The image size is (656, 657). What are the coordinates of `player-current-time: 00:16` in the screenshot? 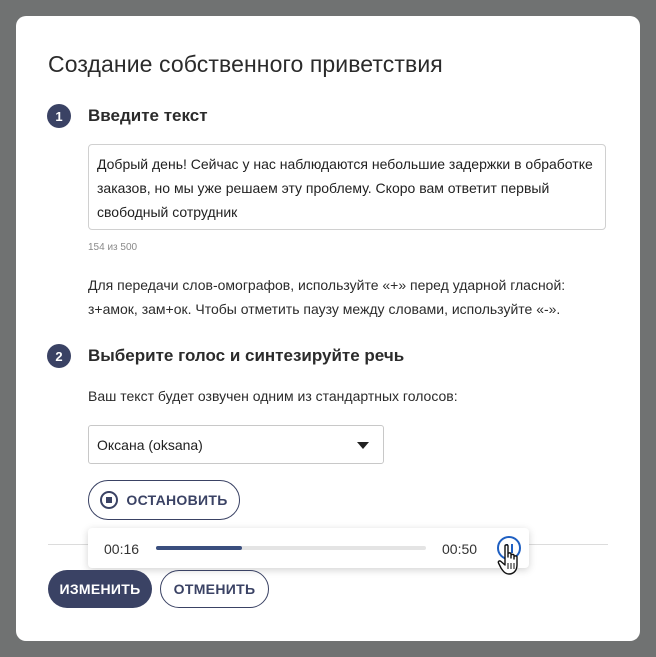 It's located at (122, 549).